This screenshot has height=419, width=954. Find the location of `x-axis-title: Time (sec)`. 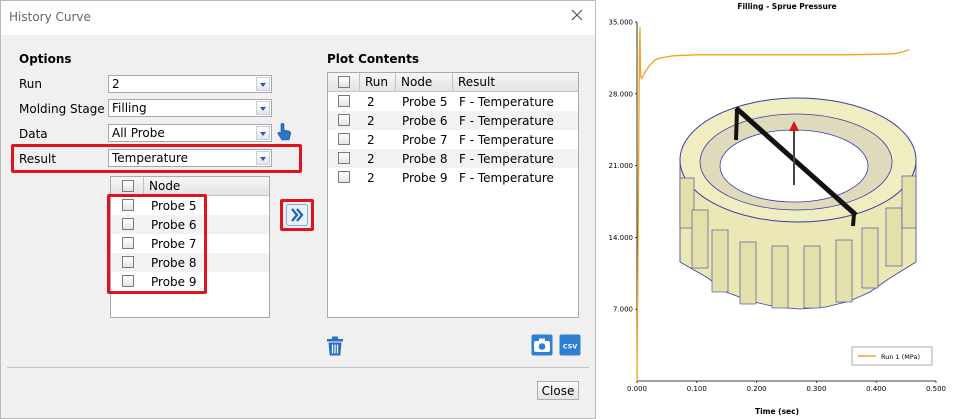

x-axis-title: Time (sec) is located at coordinates (777, 411).